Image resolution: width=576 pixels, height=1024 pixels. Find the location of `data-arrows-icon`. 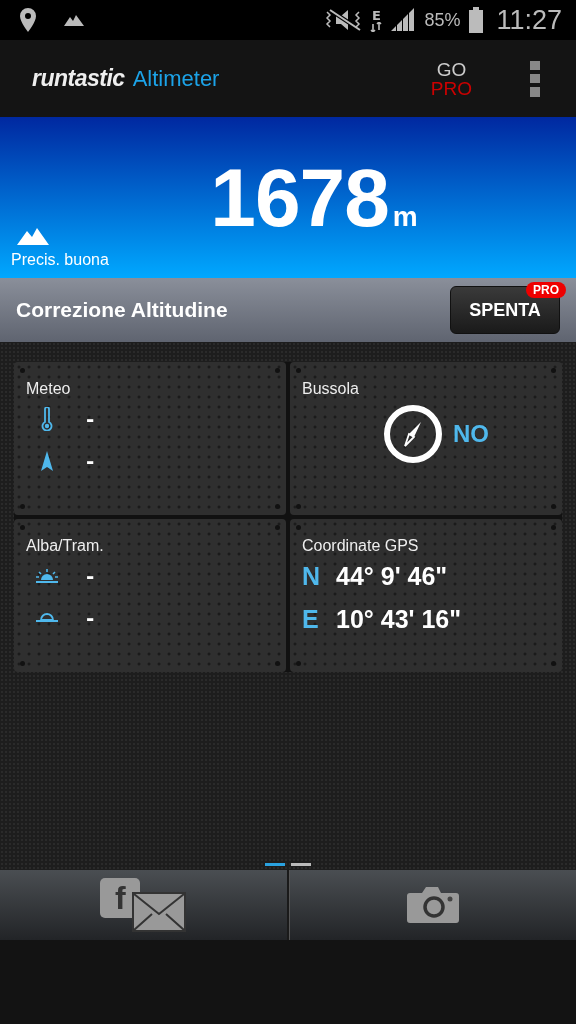

data-arrows-icon is located at coordinates (376, 26).